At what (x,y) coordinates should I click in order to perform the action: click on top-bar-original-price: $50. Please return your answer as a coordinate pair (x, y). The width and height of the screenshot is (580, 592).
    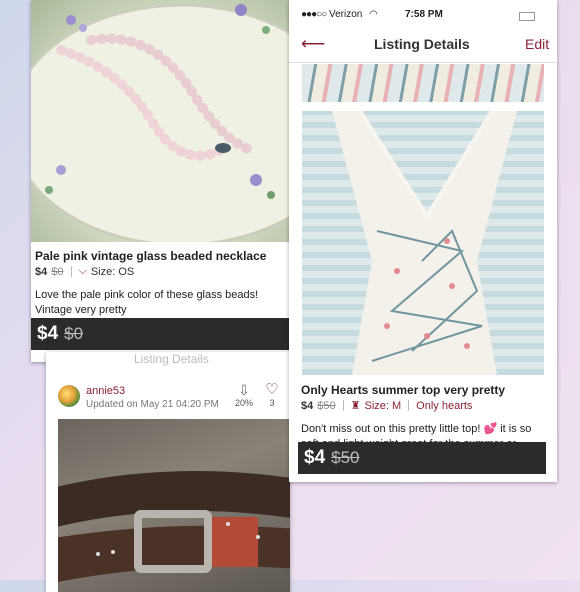
    Looking at the image, I should click on (345, 457).